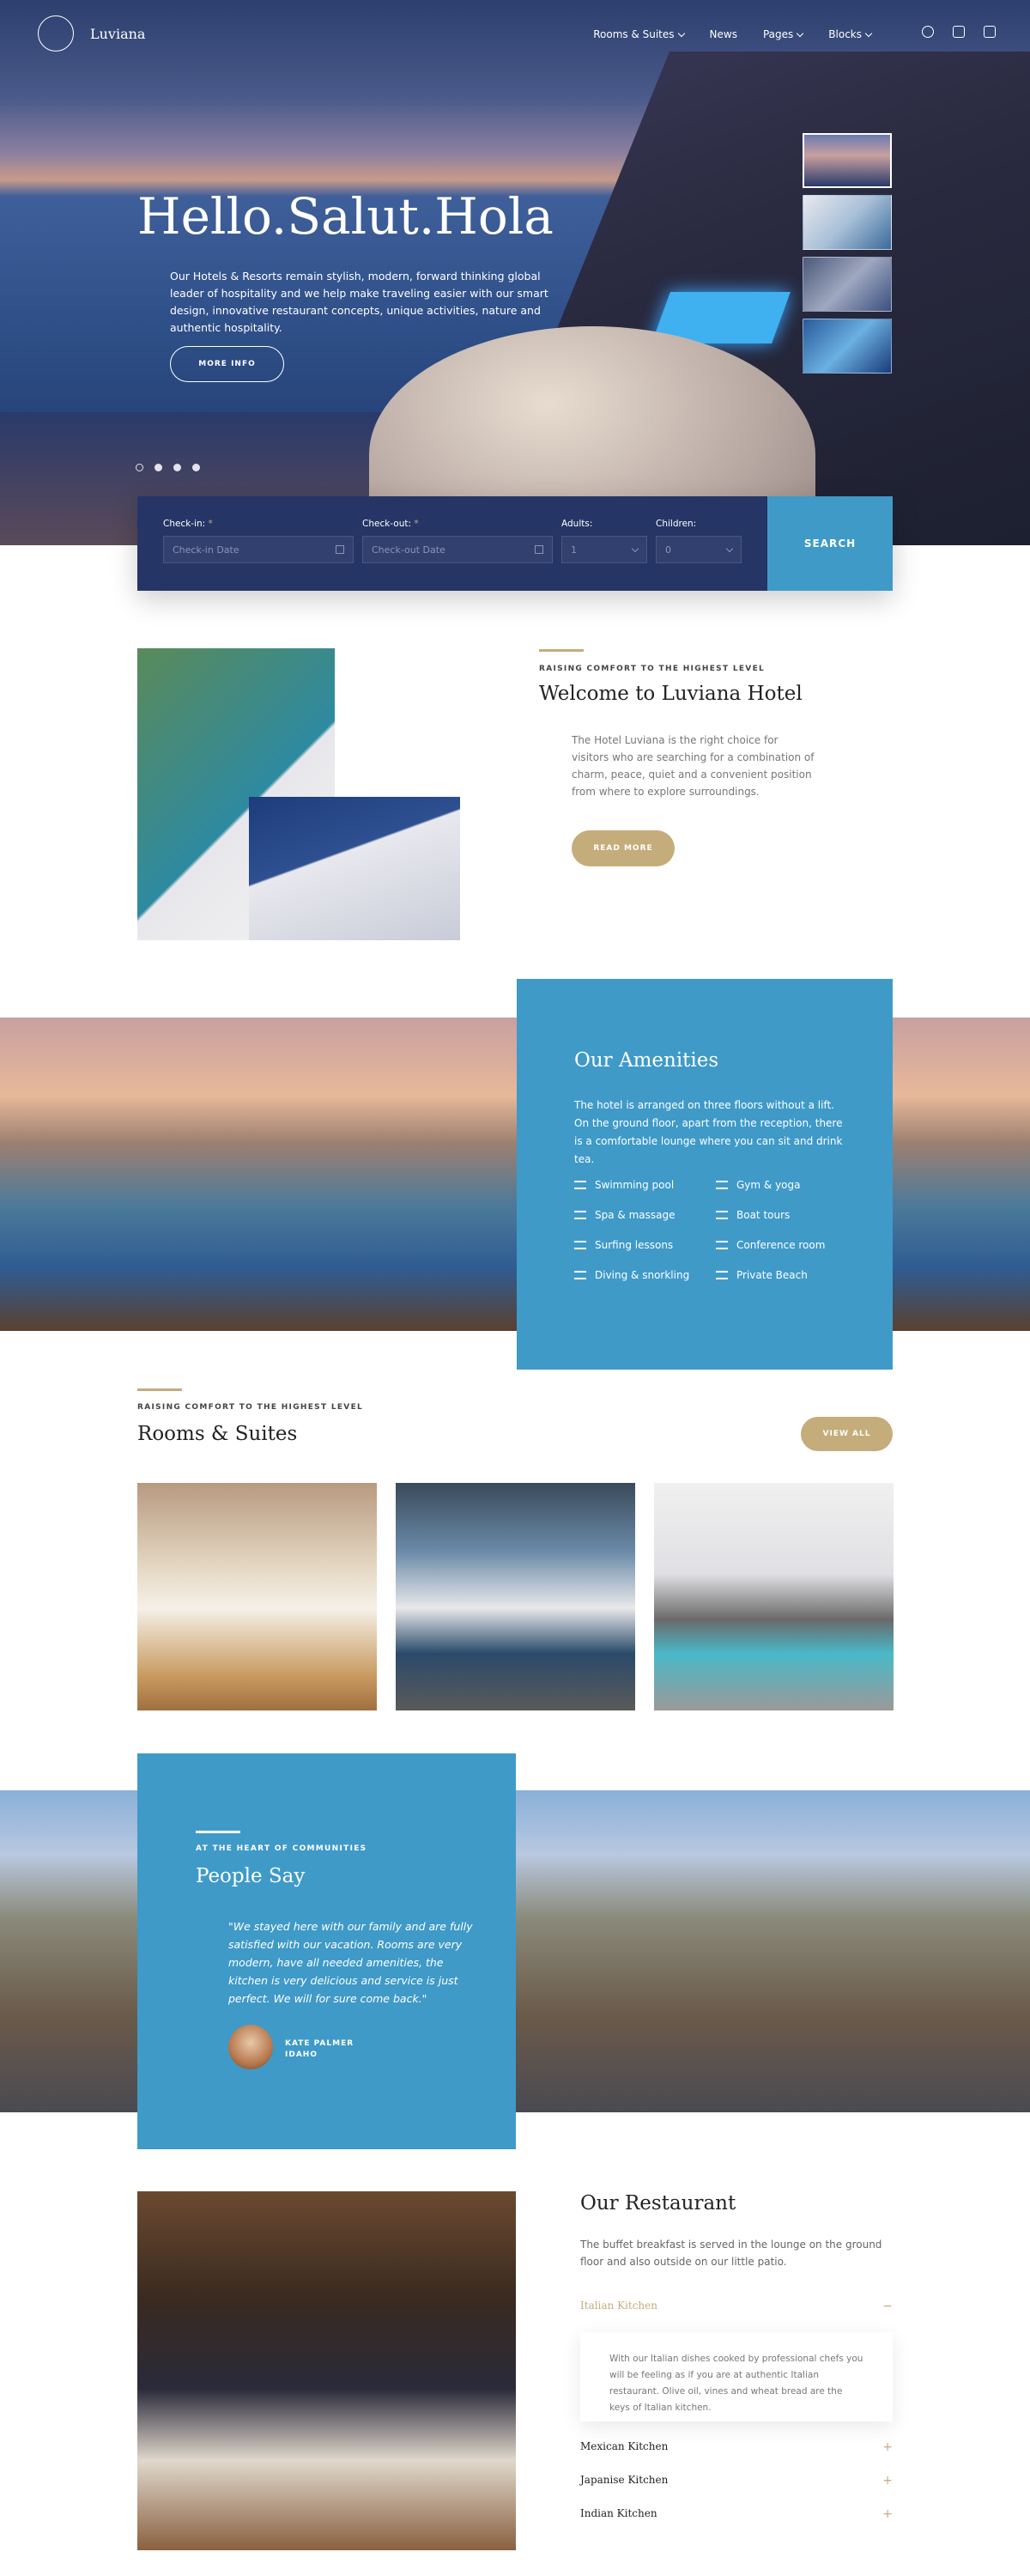  I want to click on amenity-item: Private Beach, so click(786, 1275).